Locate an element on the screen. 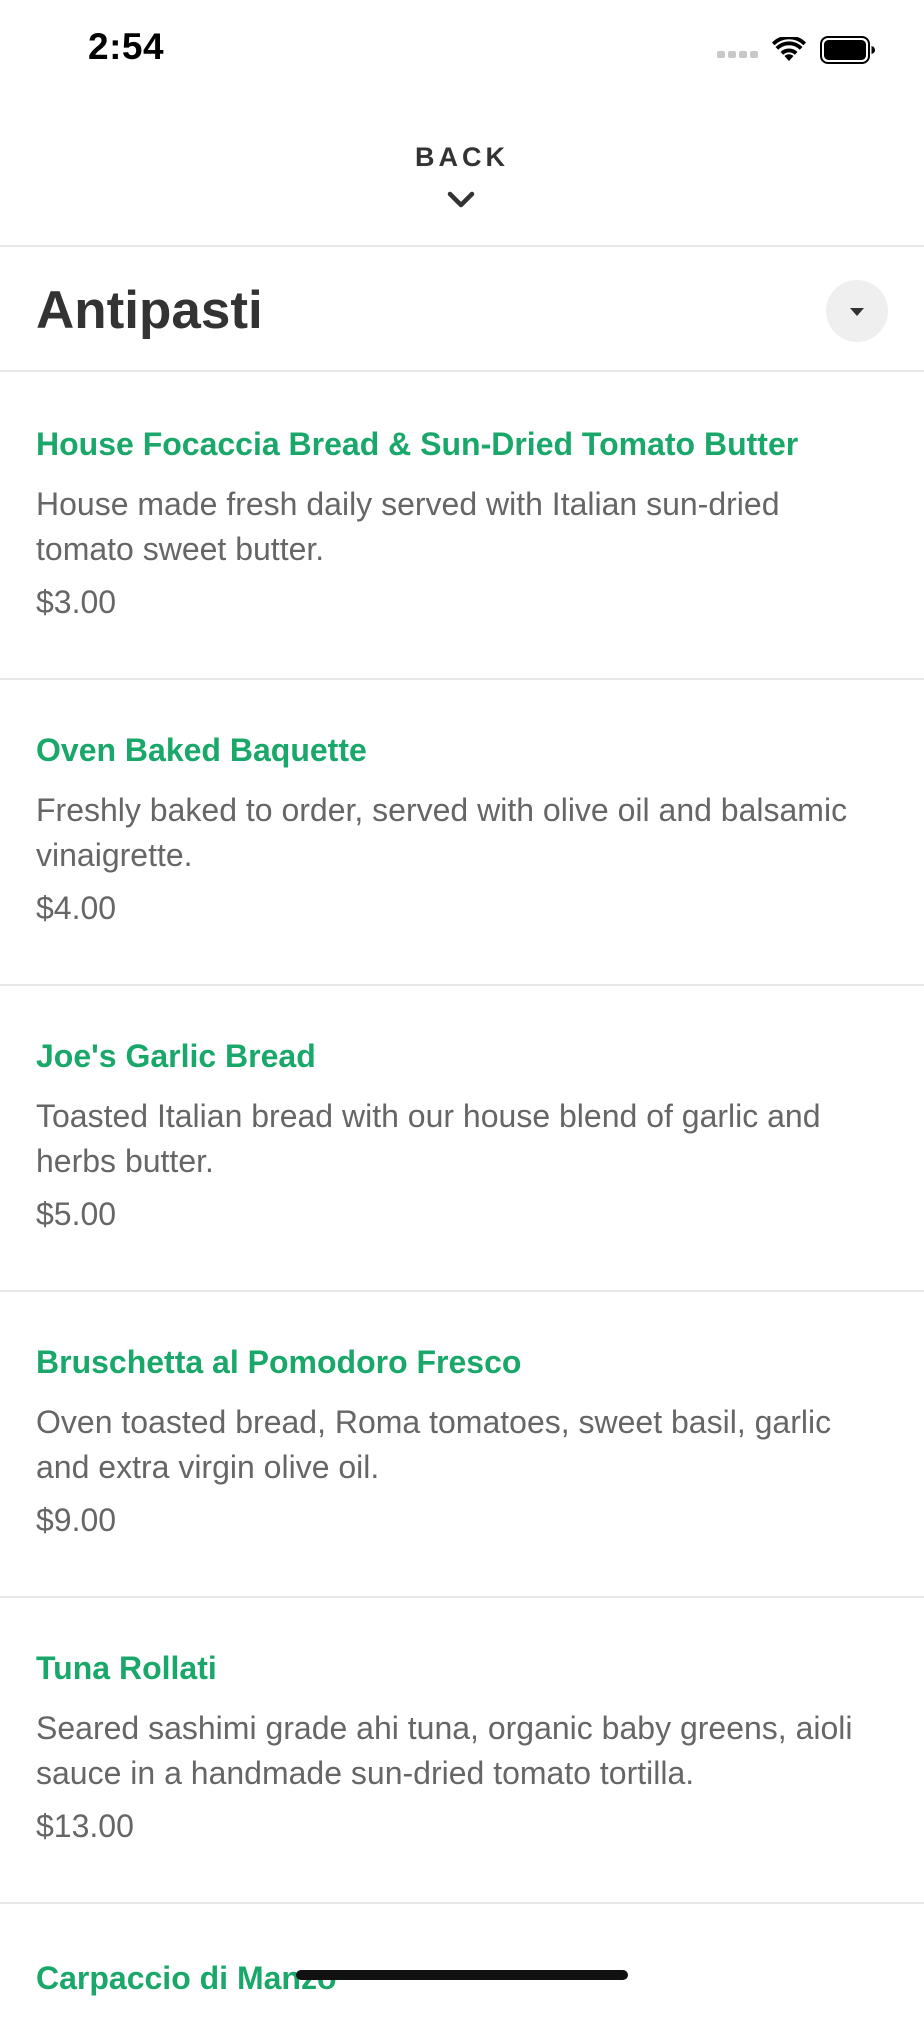 This screenshot has height=2024, width=924. chevron-down-icon is located at coordinates (461, 200).